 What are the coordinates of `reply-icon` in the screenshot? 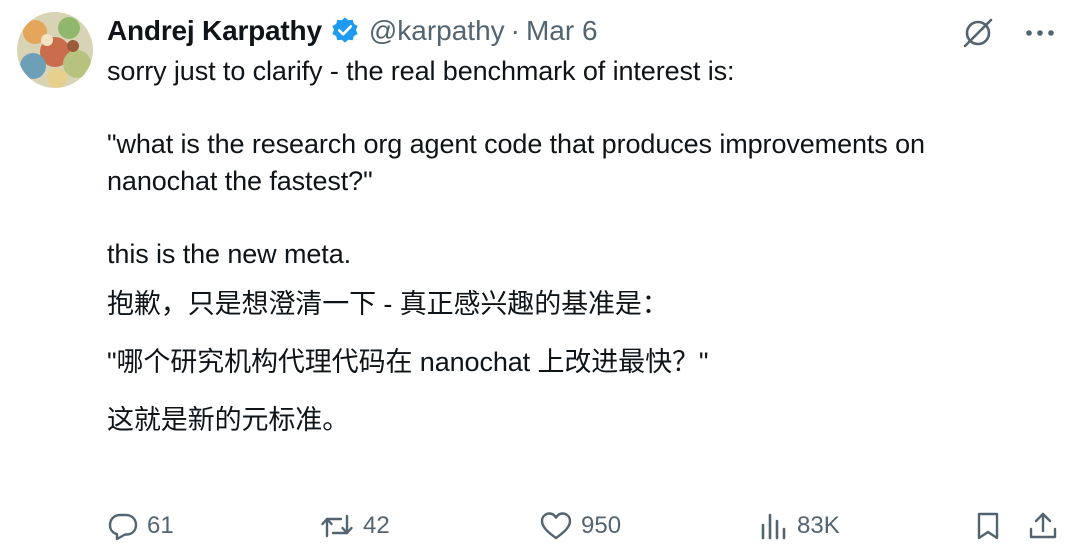 It's located at (123, 527).